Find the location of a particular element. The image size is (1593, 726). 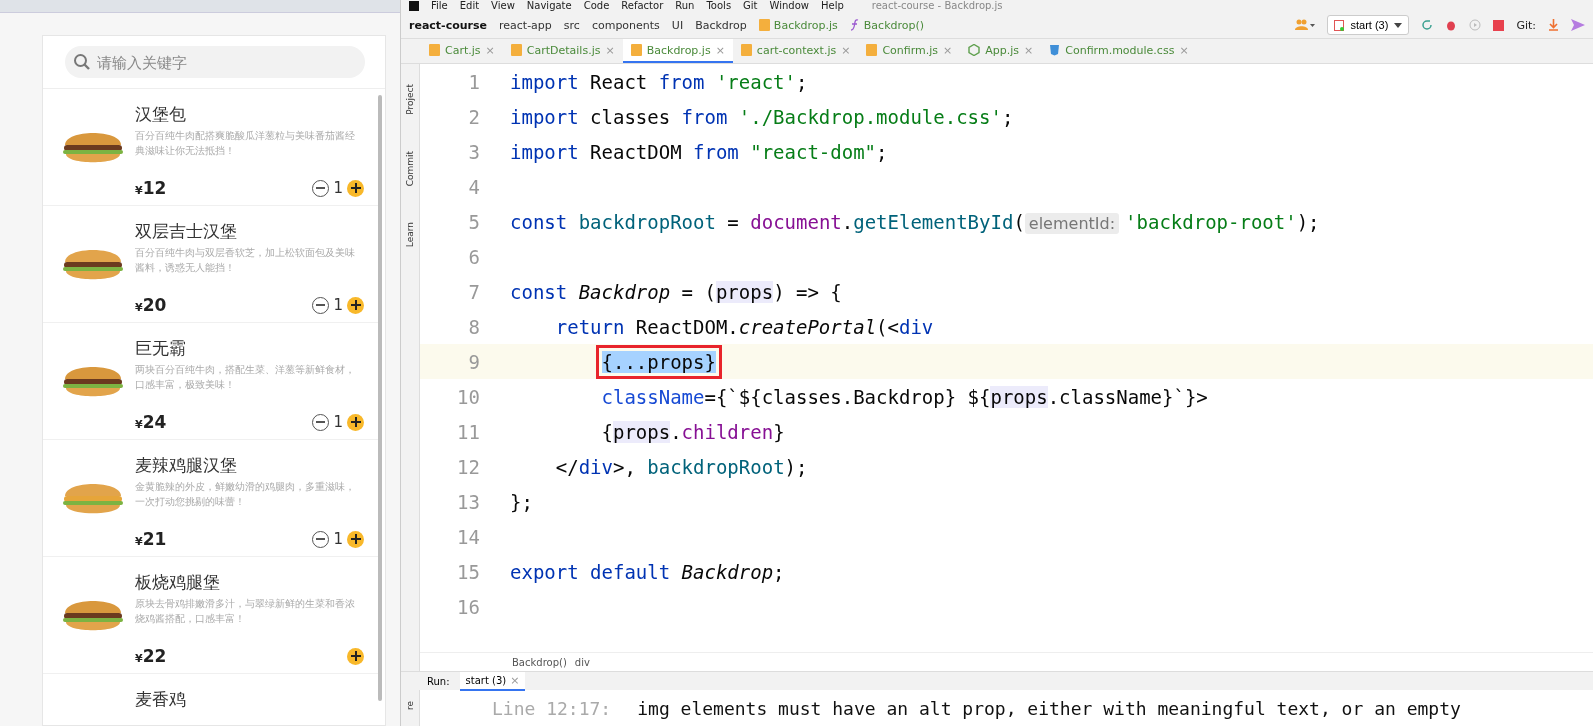

menu-item: Navigate is located at coordinates (549, 6).